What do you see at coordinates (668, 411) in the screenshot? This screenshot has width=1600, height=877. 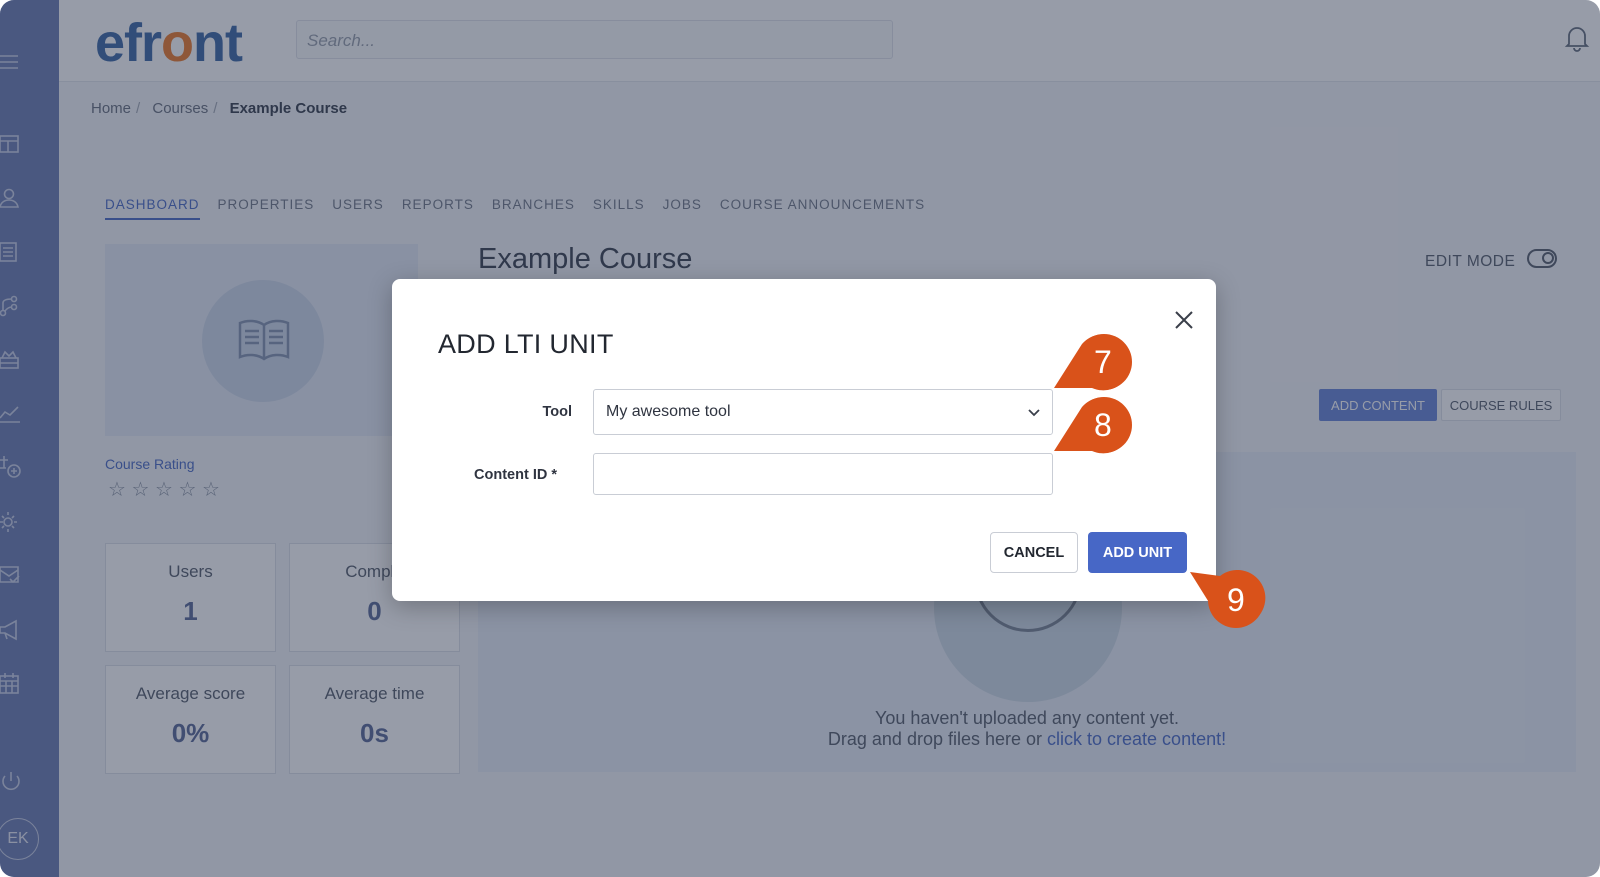 I see `tool-select-value: My awesome tool` at bounding box center [668, 411].